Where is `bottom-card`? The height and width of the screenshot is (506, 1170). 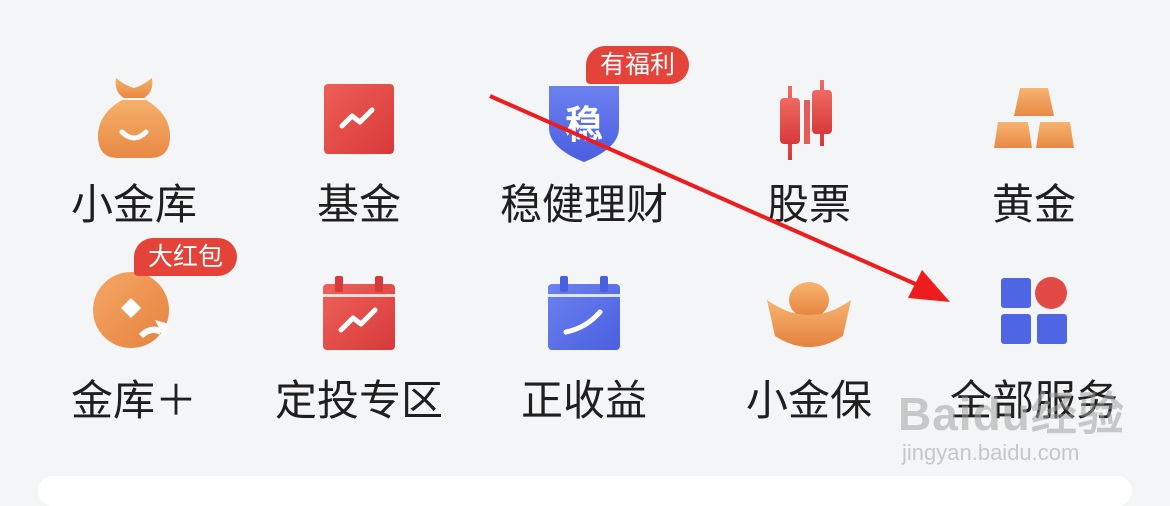
bottom-card is located at coordinates (585, 491).